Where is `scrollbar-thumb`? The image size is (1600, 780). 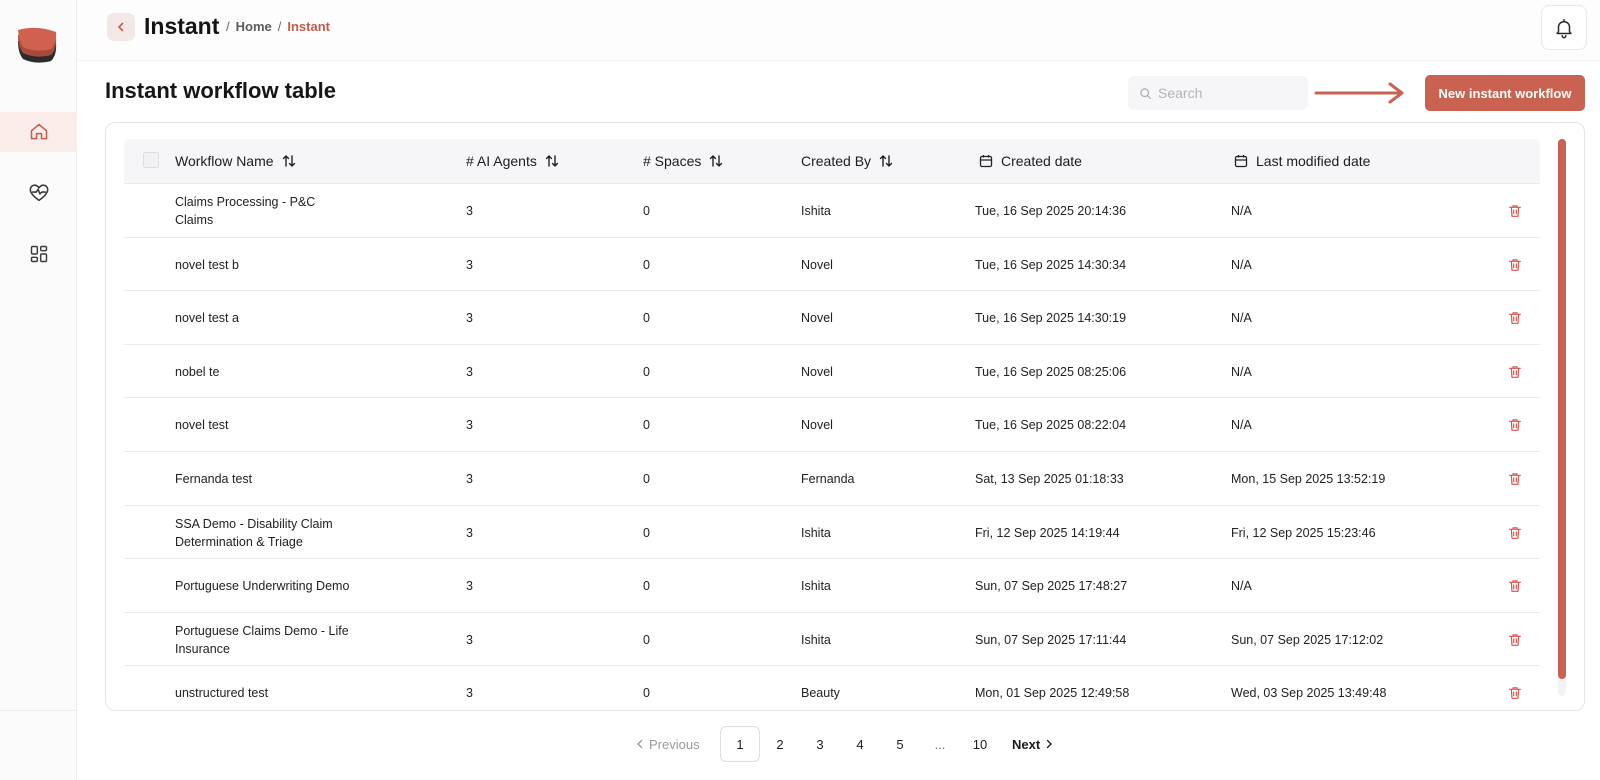
scrollbar-thumb is located at coordinates (1562, 409).